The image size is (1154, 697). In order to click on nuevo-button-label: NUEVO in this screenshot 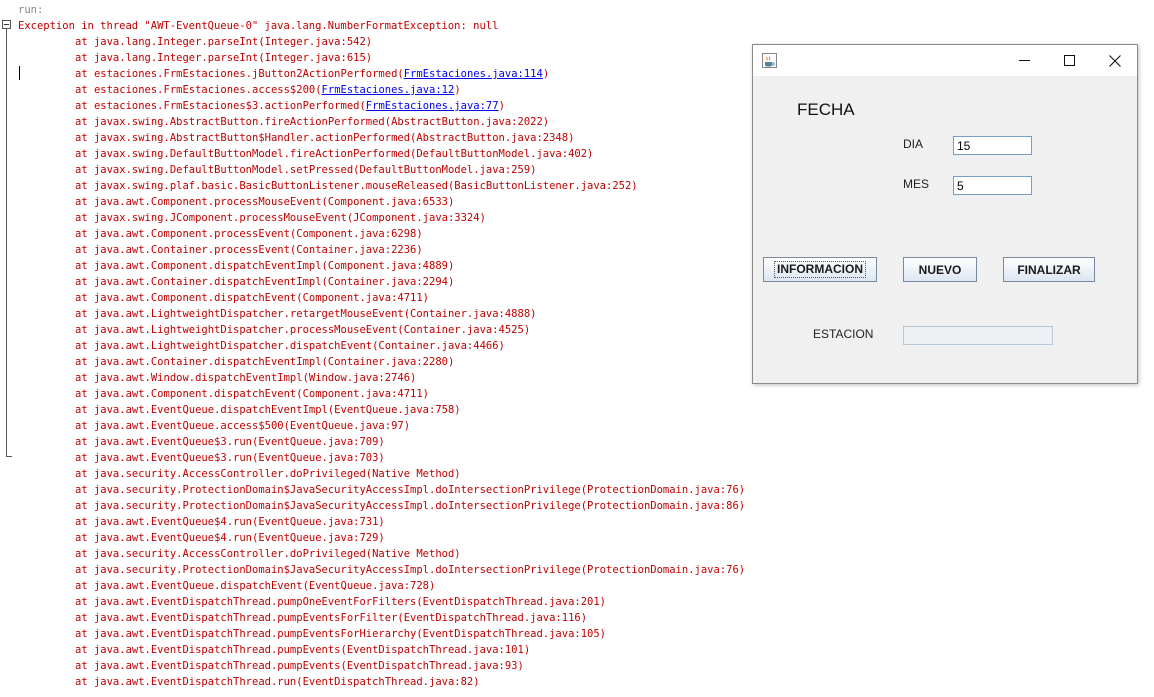, I will do `click(940, 269)`.